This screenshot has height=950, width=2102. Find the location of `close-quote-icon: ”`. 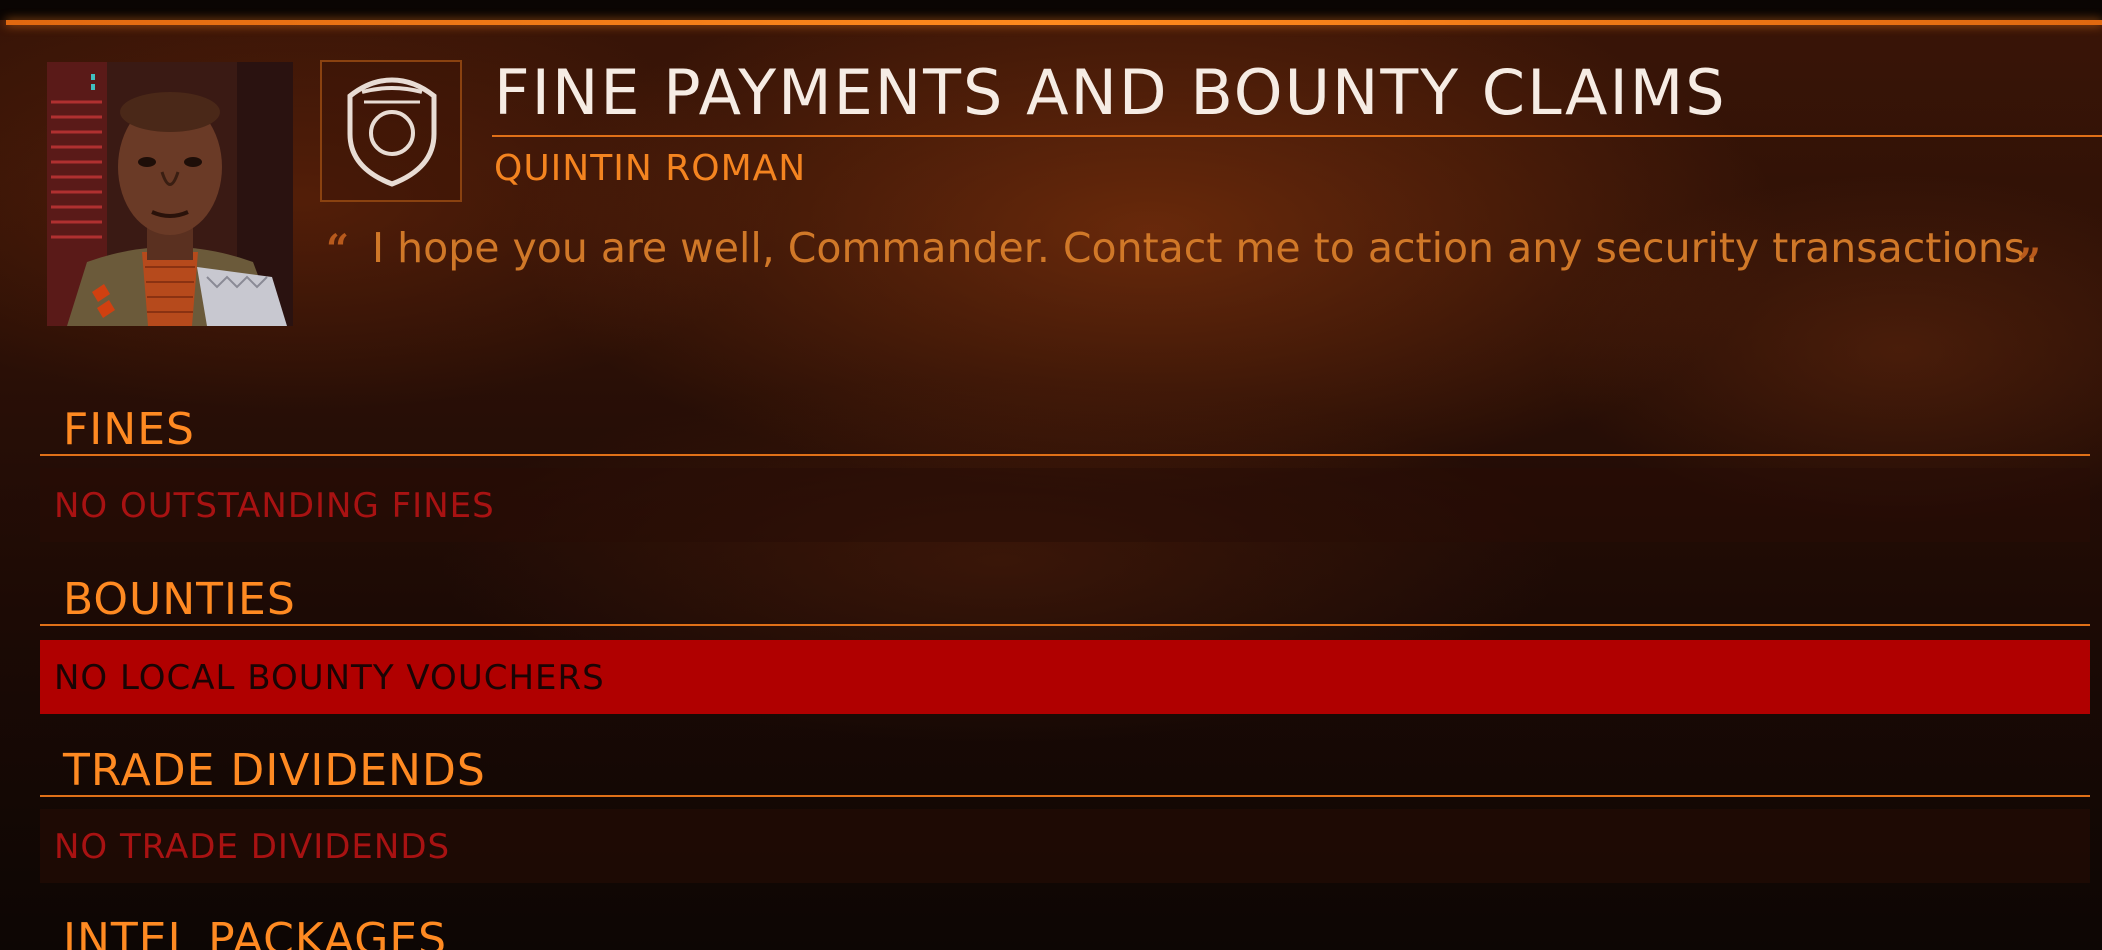

close-quote-icon: ” is located at coordinates (2030, 263).